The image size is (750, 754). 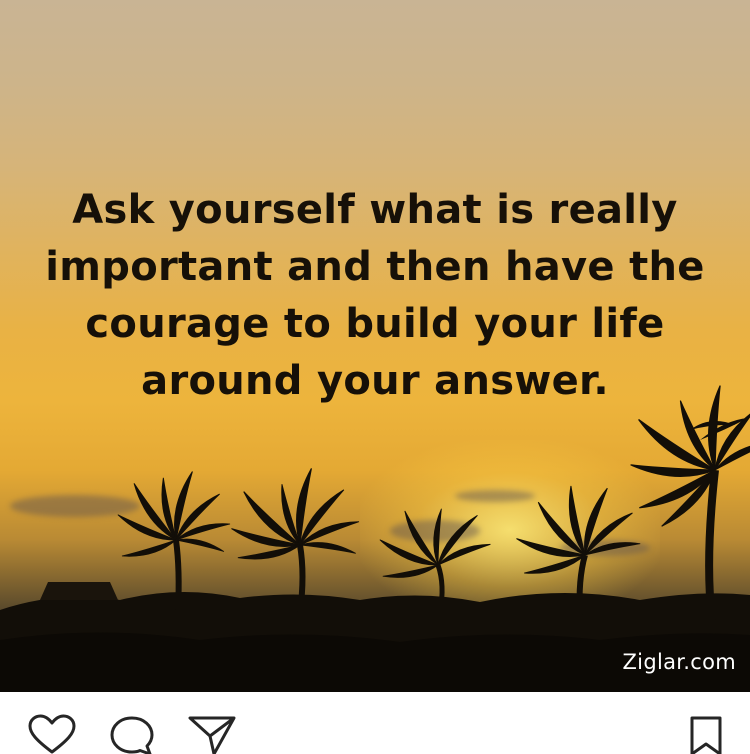 What do you see at coordinates (212, 734) in the screenshot?
I see `share-icon` at bounding box center [212, 734].